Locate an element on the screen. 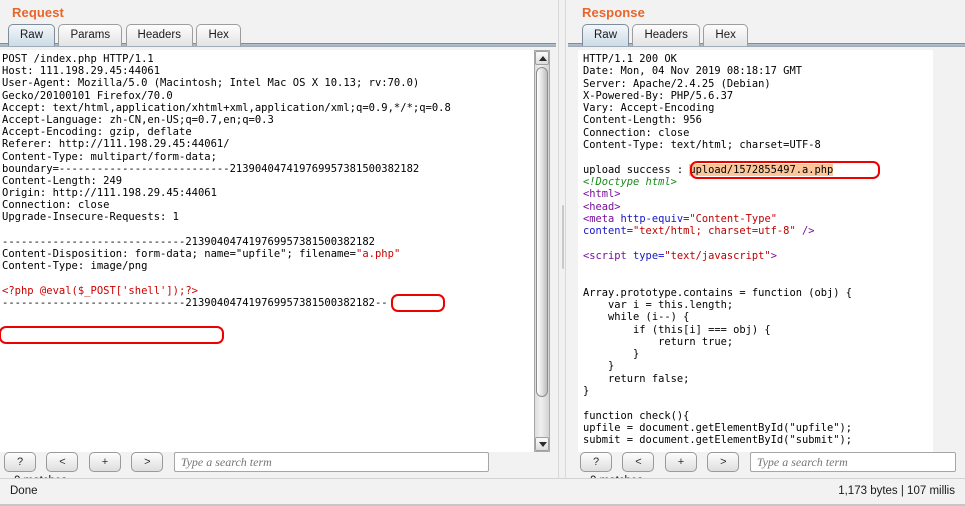 This screenshot has width=965, height=506. response-panel-title: Response is located at coordinates (613, 12).